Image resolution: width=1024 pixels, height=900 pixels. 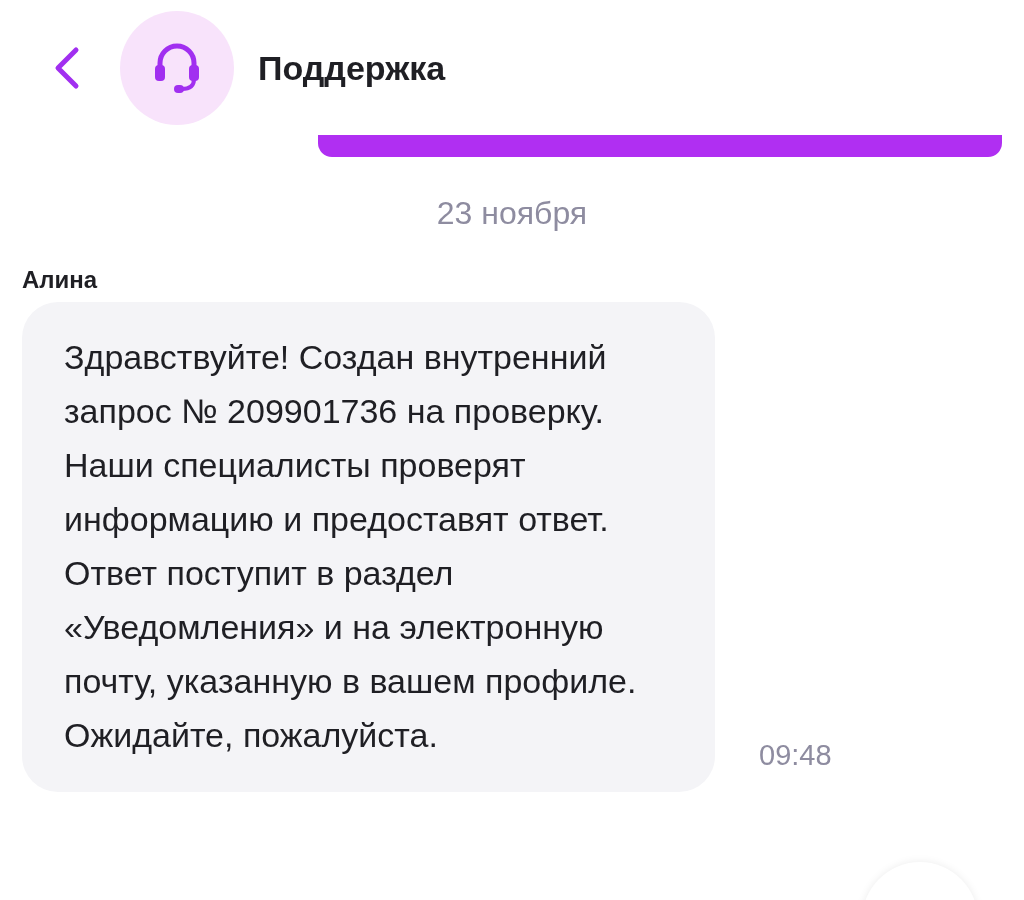 What do you see at coordinates (795, 755) in the screenshot?
I see `message-time: 09:48` at bounding box center [795, 755].